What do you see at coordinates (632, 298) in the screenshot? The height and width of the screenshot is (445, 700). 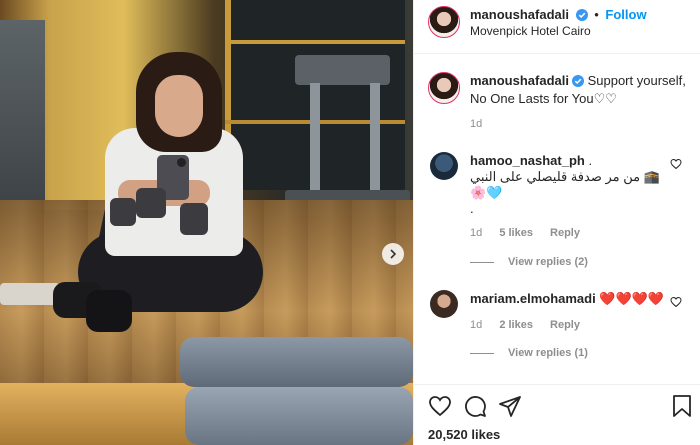 I see `comment-text-line: ❤️❤️❤️❤️` at bounding box center [632, 298].